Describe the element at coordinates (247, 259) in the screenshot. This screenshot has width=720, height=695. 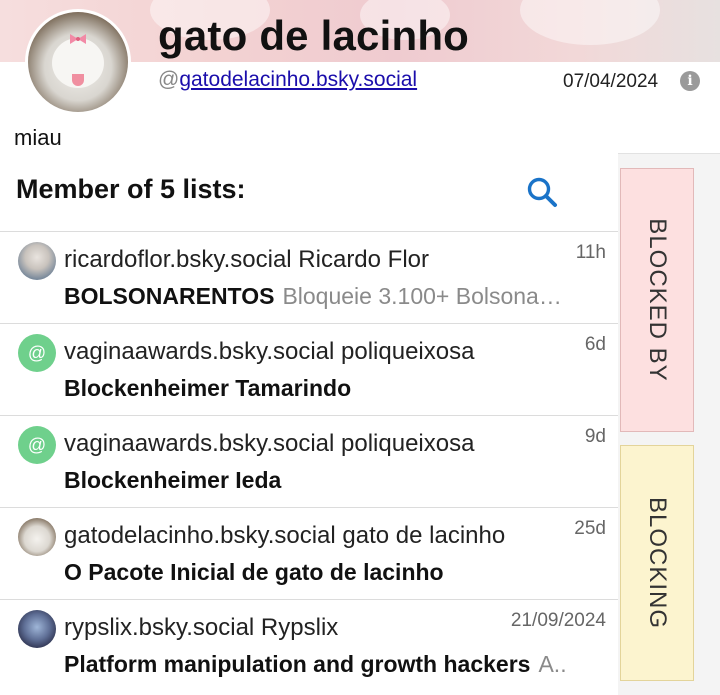
I see `list-owner: ricardoflor.bsky.social Ricardo Flor` at that location.